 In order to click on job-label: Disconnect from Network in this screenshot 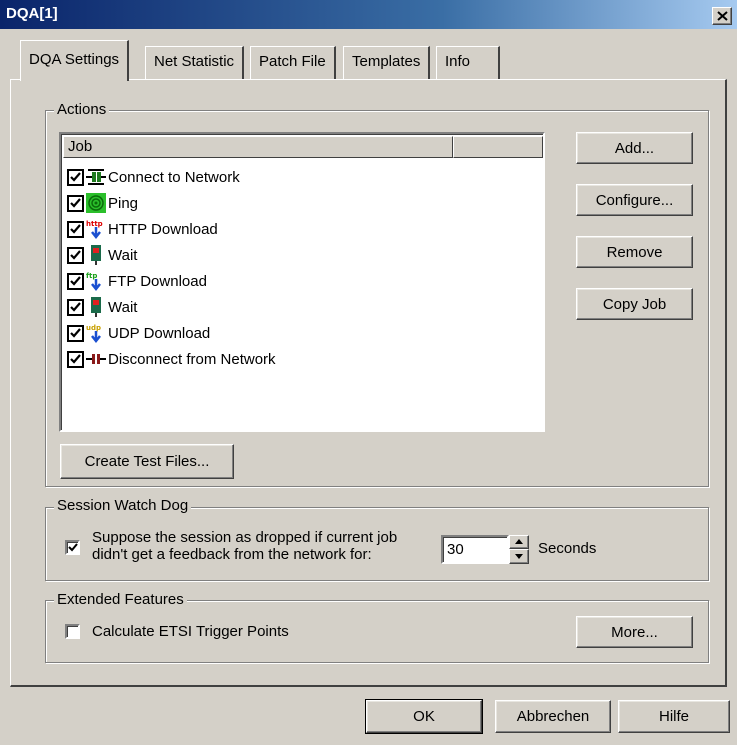, I will do `click(192, 359)`.